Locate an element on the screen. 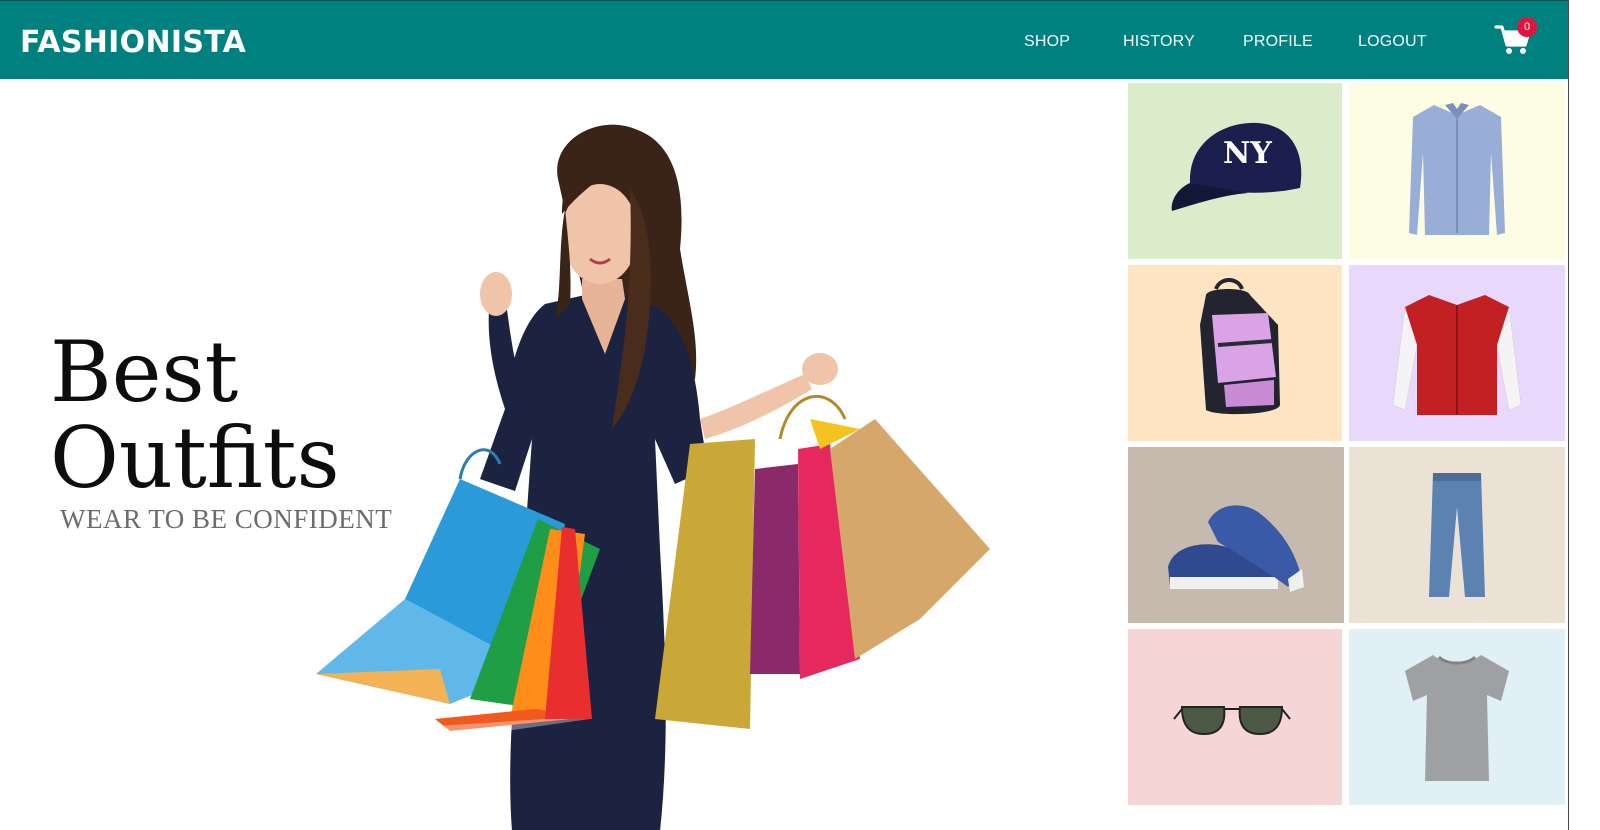  backpack-icon is located at coordinates (1235, 353).